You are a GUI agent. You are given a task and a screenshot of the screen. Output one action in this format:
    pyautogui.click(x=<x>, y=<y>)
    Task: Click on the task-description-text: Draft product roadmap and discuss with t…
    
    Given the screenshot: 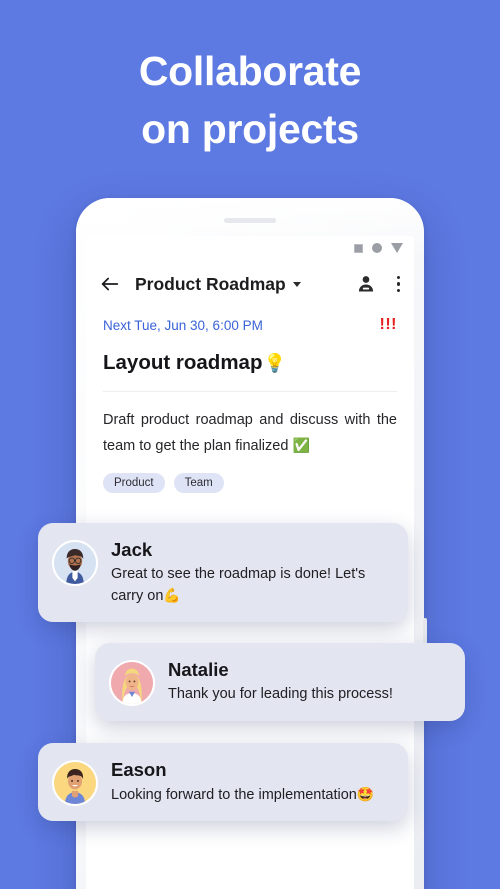 What is the action you would take?
    pyautogui.click(x=250, y=433)
    